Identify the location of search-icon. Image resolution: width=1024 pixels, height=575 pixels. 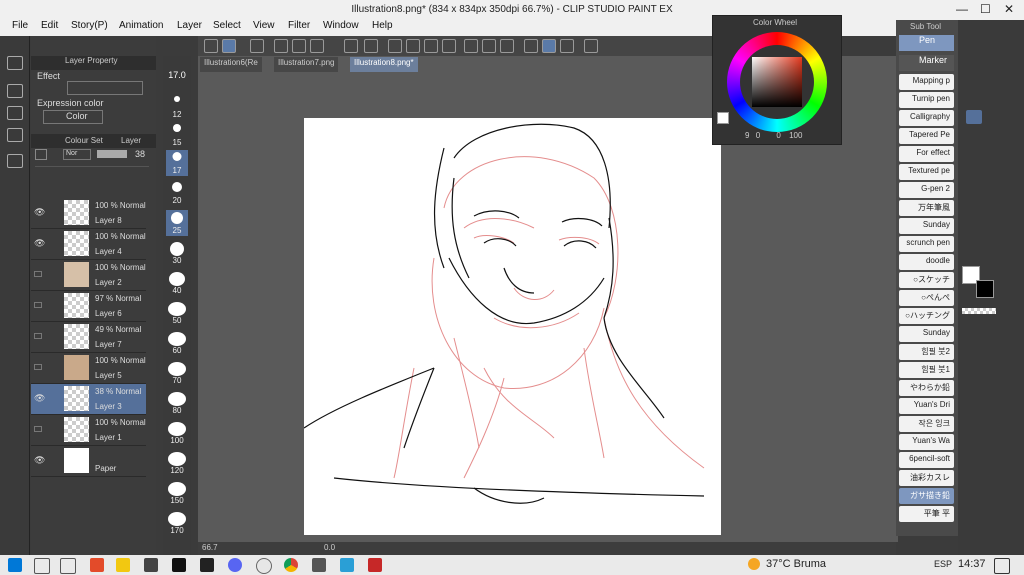
(42, 566).